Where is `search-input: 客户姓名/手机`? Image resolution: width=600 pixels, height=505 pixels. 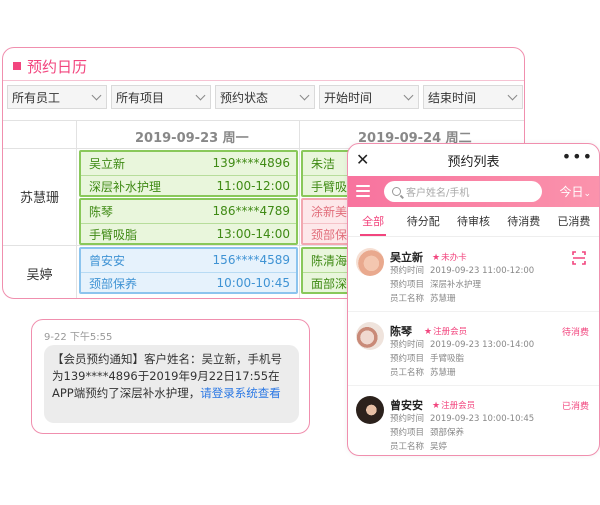 search-input: 客户姓名/手机 is located at coordinates (463, 191).